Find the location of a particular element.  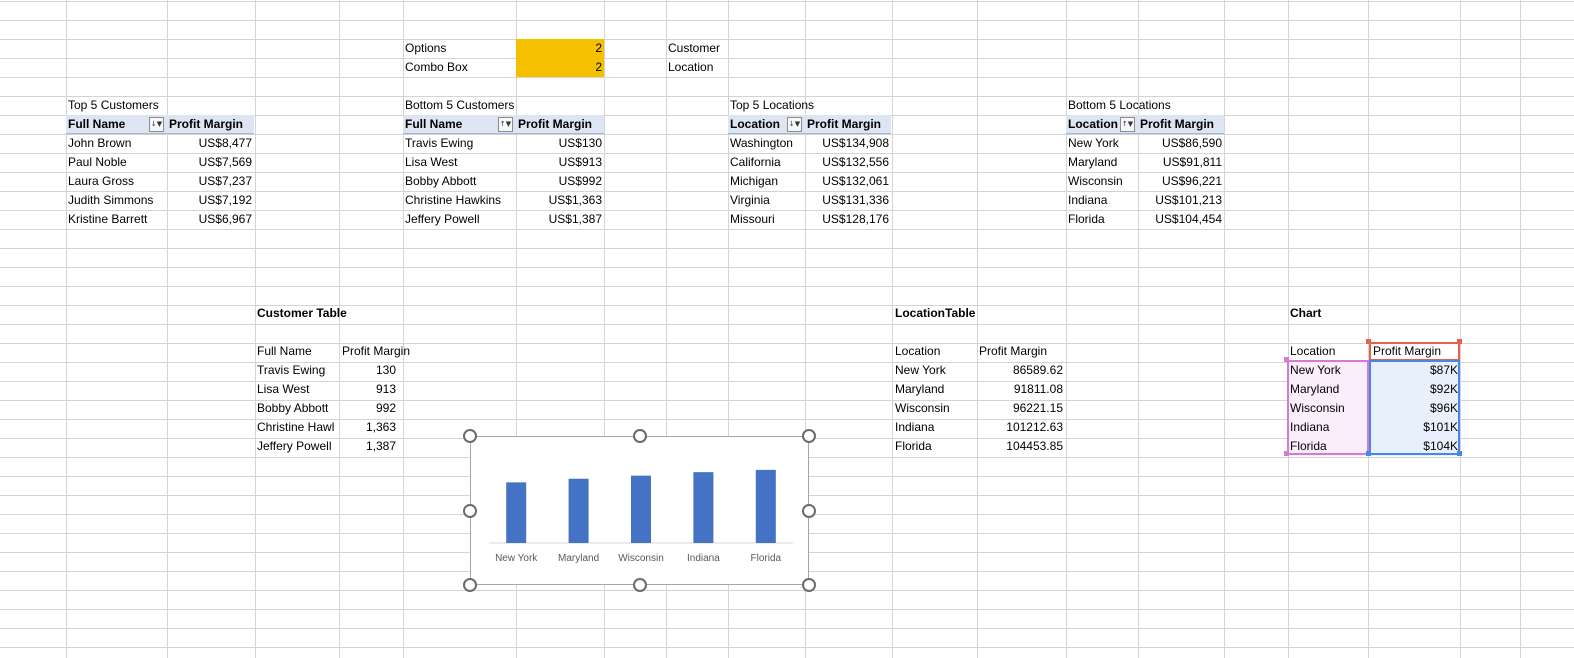

customer-table-title: Customer Table is located at coordinates (302, 313).